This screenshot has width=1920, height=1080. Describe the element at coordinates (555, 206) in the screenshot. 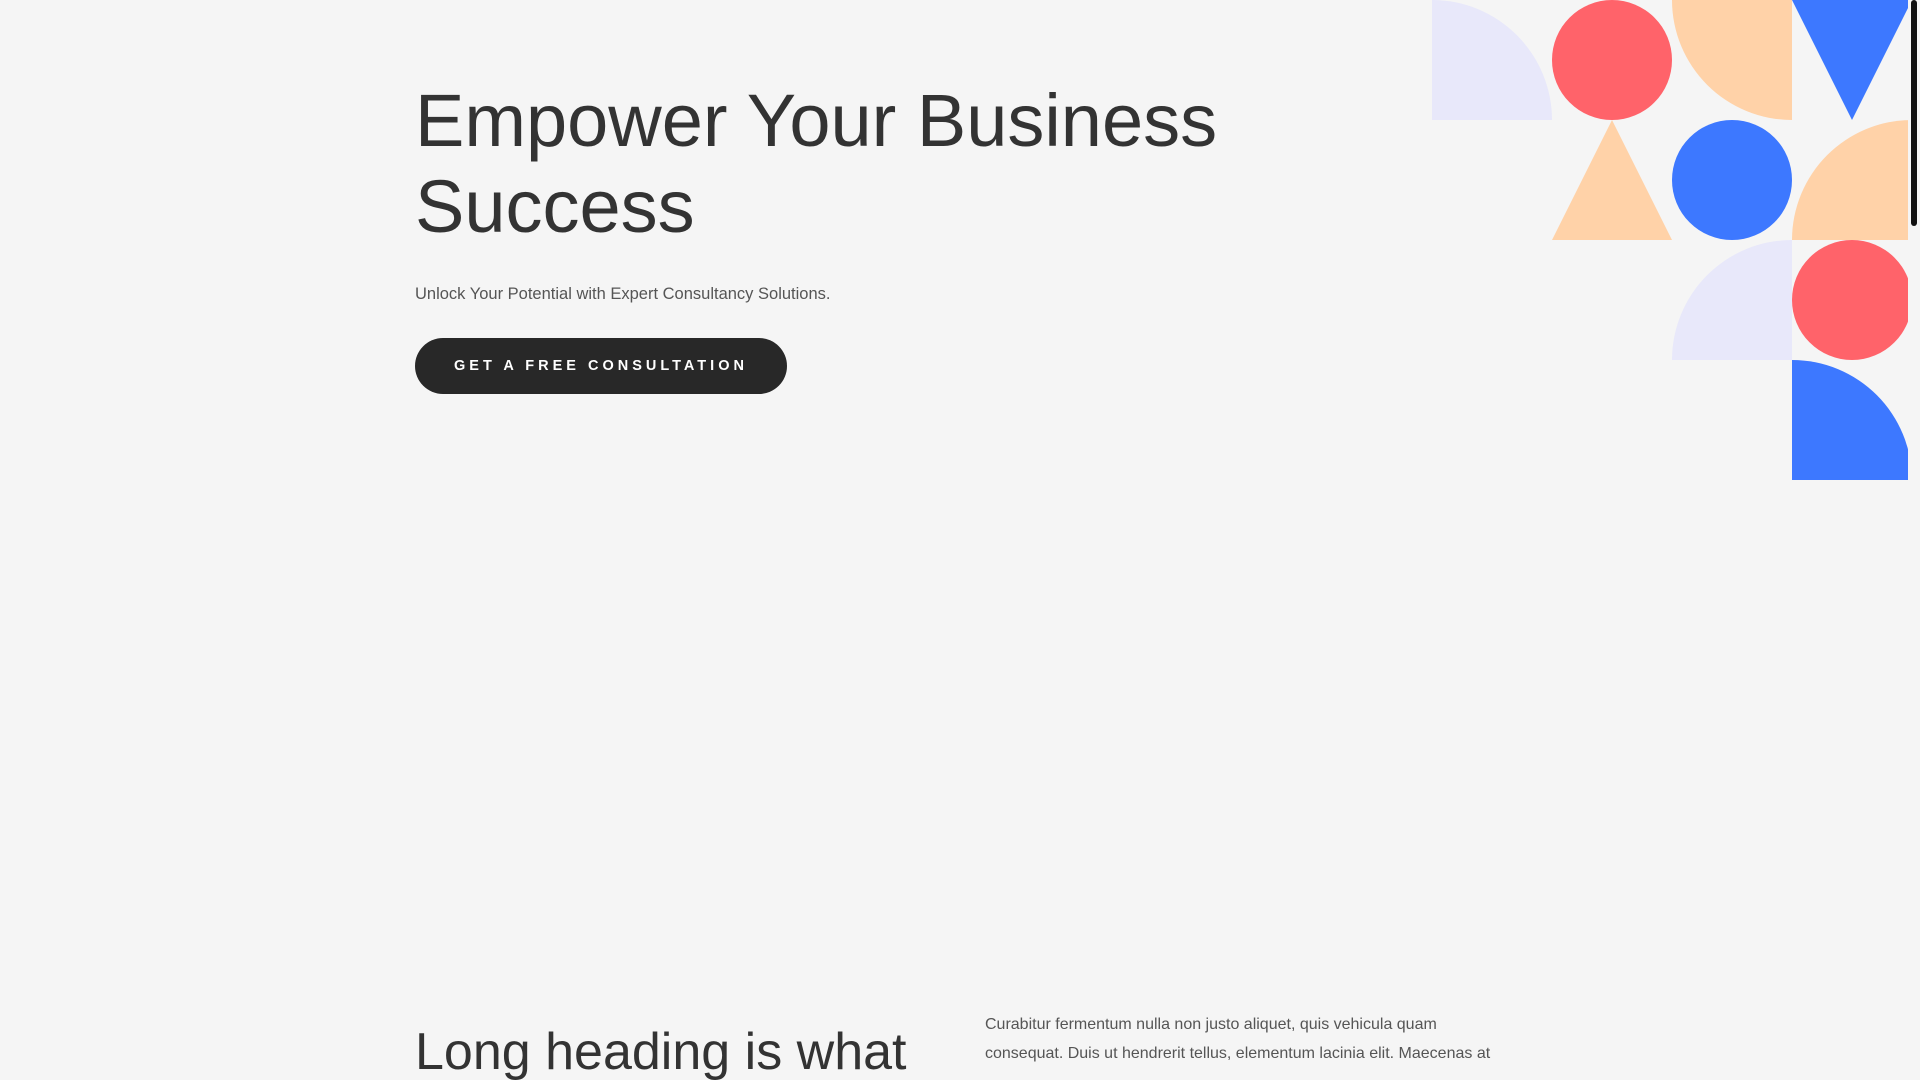

I see `hero-title-line-2: Success` at that location.